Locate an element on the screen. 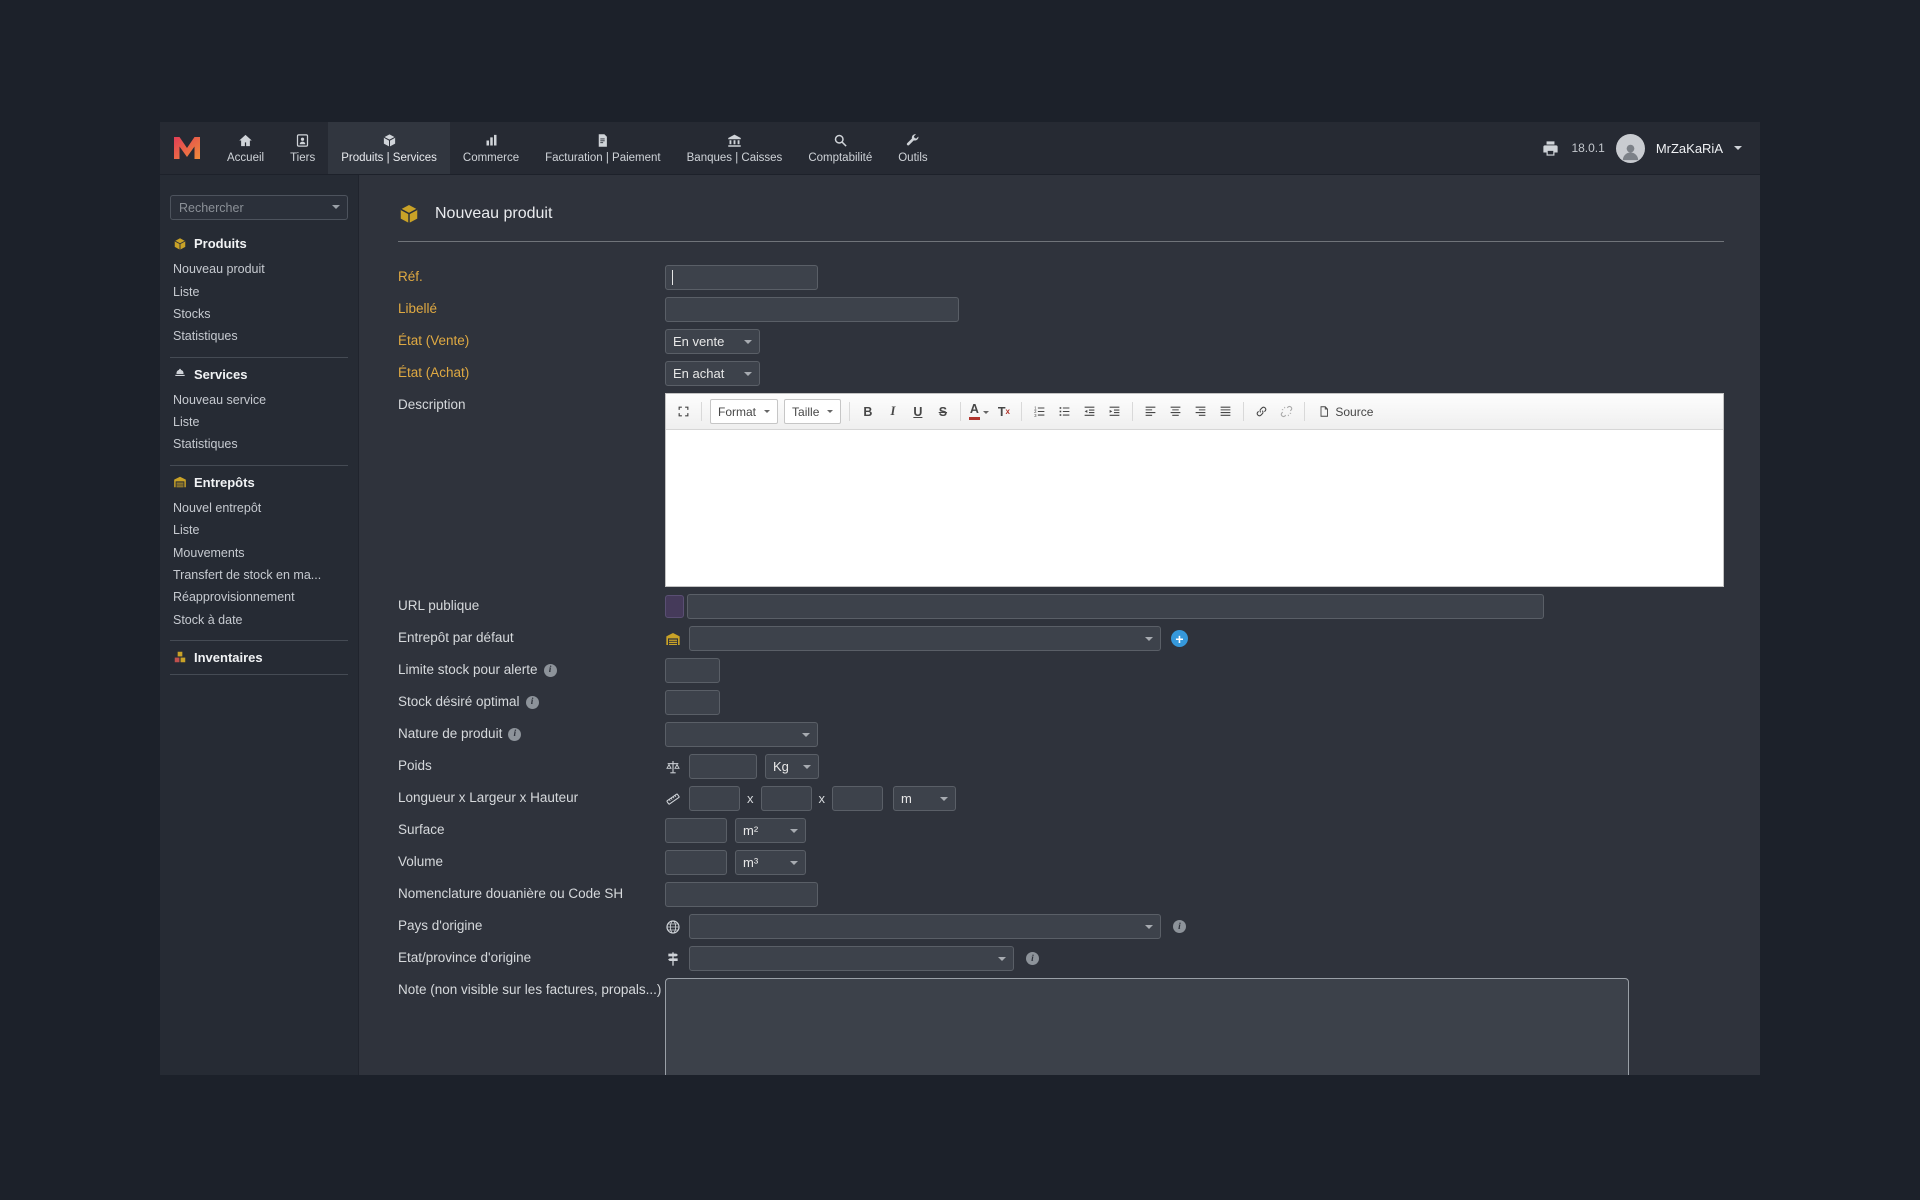 The image size is (1920, 1200). hauteur-input is located at coordinates (857, 798).